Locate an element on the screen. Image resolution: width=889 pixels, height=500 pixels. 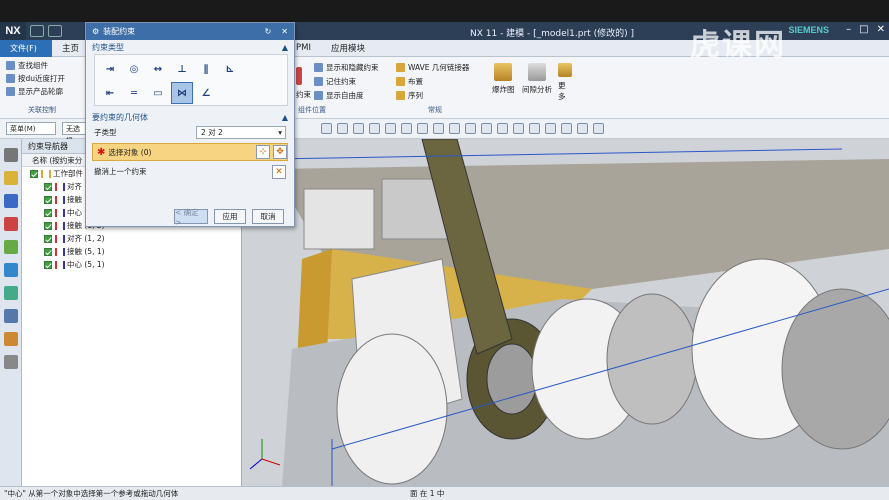
section-geometry: 要约束的几何体 ▲ is located at coordinates (190, 117).